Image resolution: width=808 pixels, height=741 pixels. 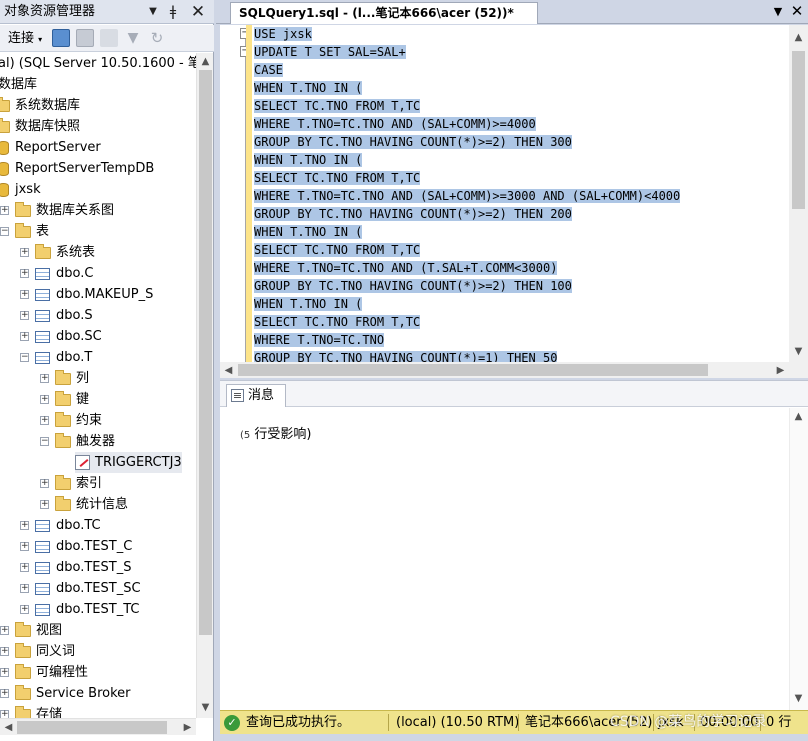 What do you see at coordinates (56, 357) in the screenshot?
I see `tree-item: − dbo.T` at bounding box center [56, 357].